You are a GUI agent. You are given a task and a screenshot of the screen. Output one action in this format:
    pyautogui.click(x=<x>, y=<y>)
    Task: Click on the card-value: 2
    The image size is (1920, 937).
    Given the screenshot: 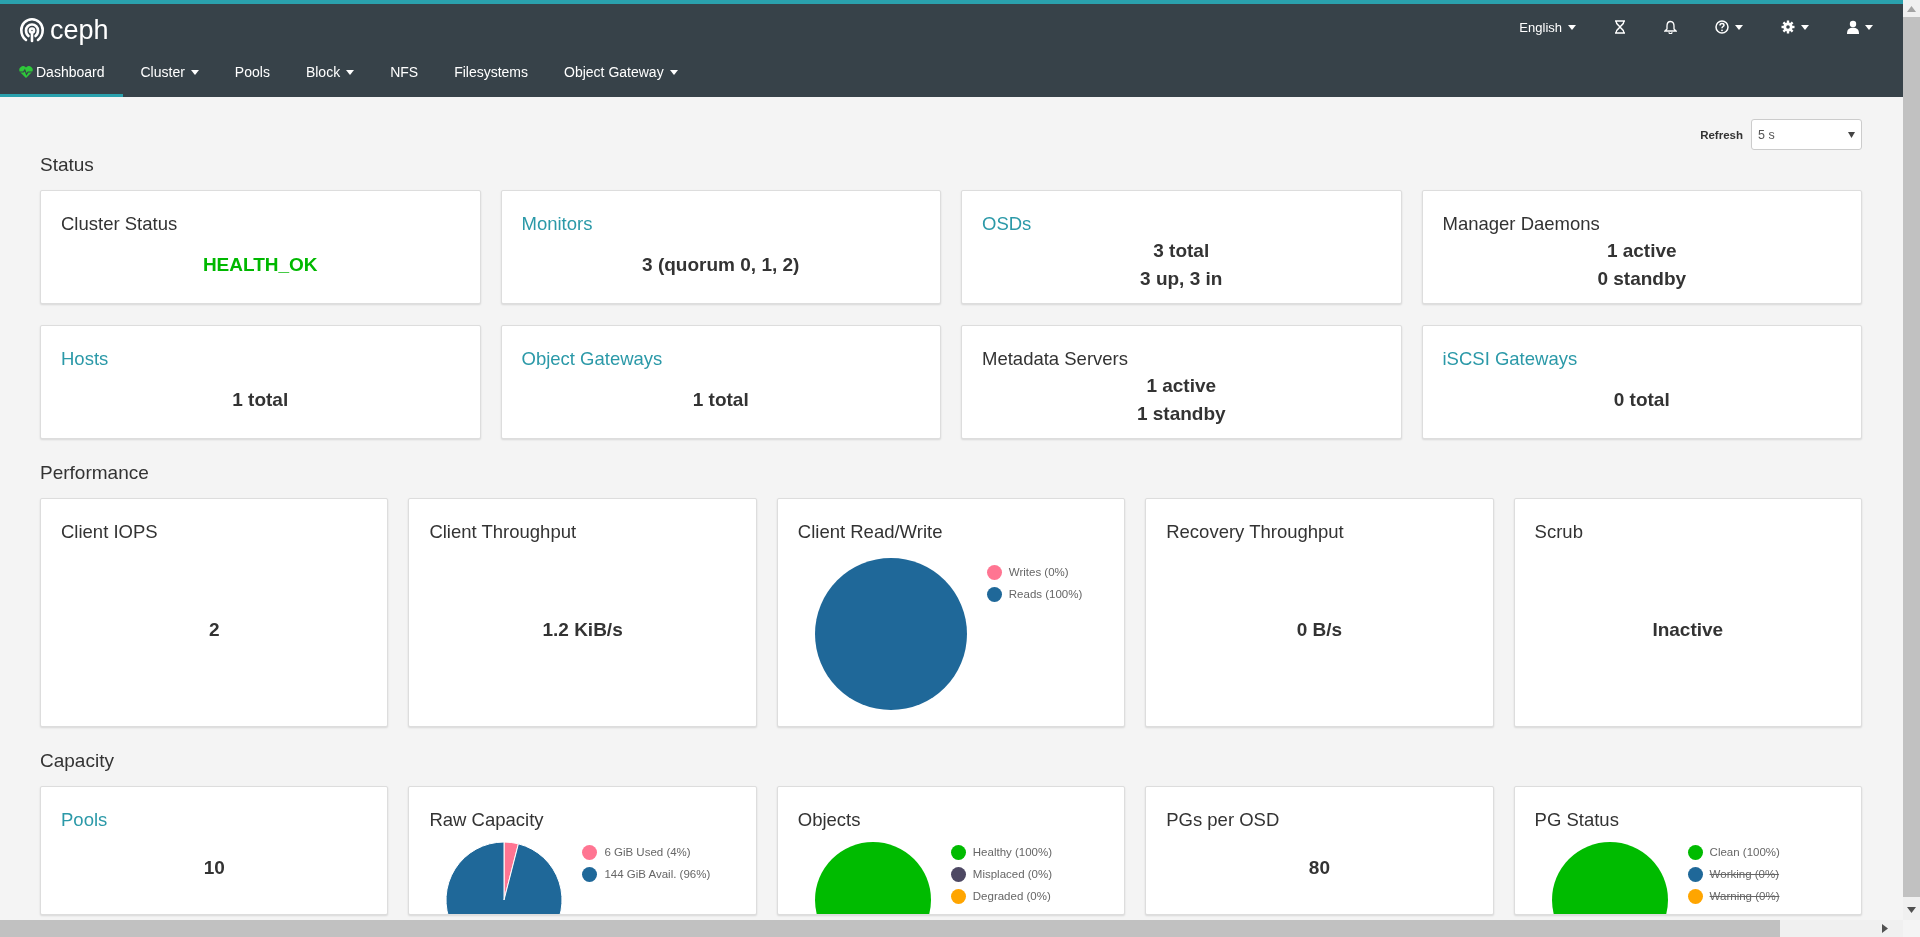 What is the action you would take?
    pyautogui.click(x=214, y=630)
    